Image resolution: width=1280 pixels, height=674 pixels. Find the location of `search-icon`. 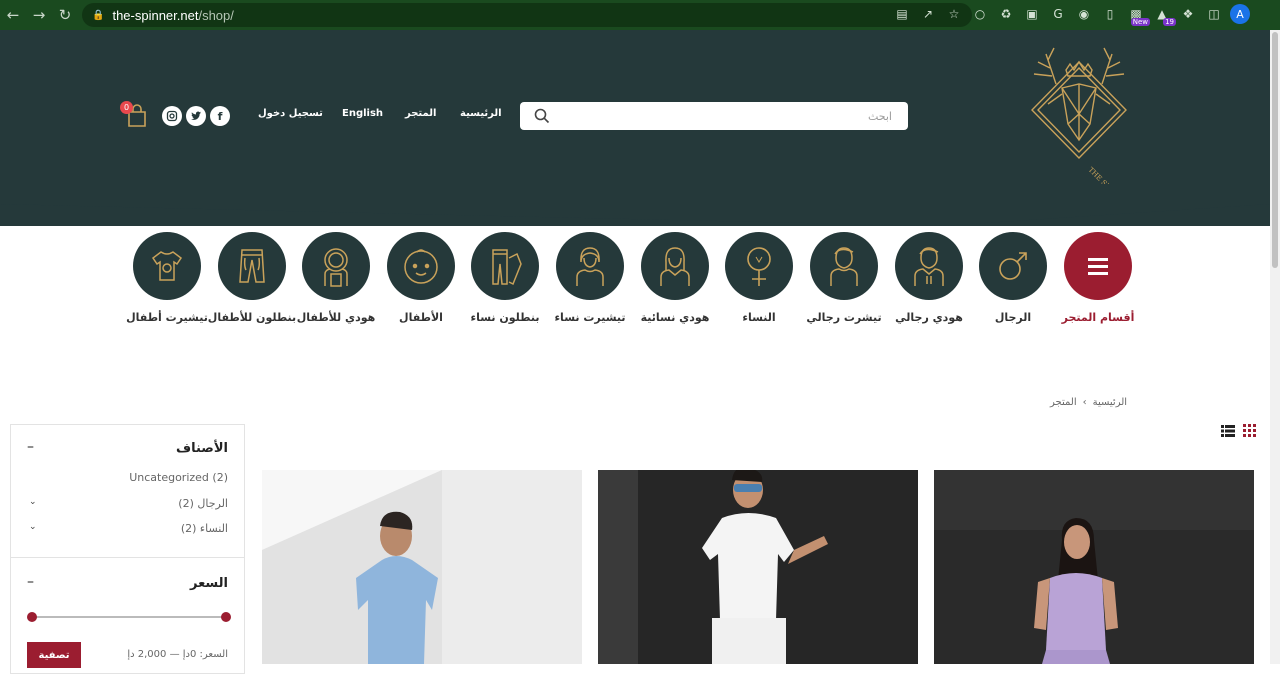

search-icon is located at coordinates (542, 116).